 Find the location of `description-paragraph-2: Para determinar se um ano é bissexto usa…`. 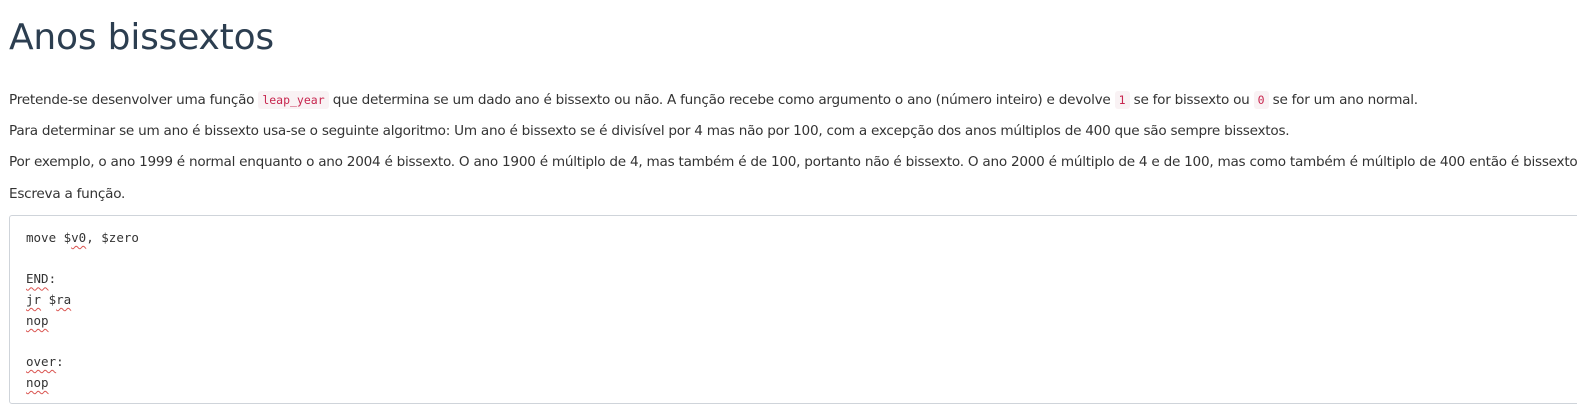

description-paragraph-2: Para determinar se um ano é bissexto usa… is located at coordinates (649, 131).